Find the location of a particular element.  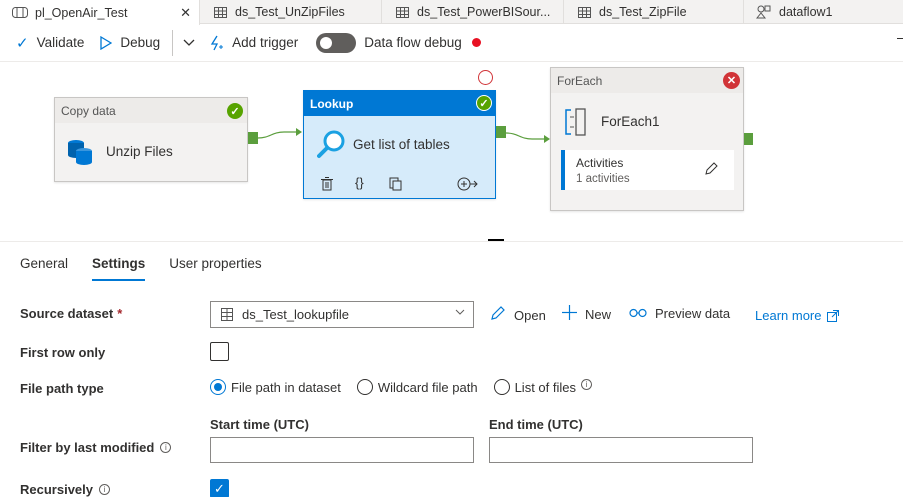

tab-ds-zipfile: ds_Test_ZipFile is located at coordinates (654, 12).